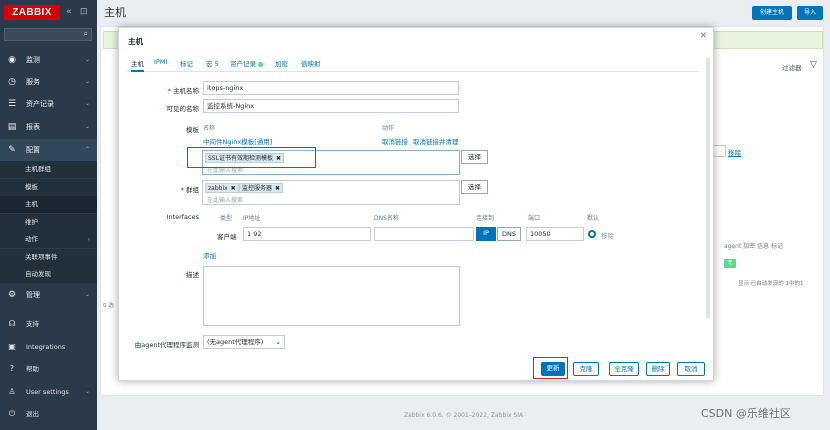 This screenshot has width=830, height=430. I want to click on nav-reports: ▤ 报表 ⌄, so click(48, 127).